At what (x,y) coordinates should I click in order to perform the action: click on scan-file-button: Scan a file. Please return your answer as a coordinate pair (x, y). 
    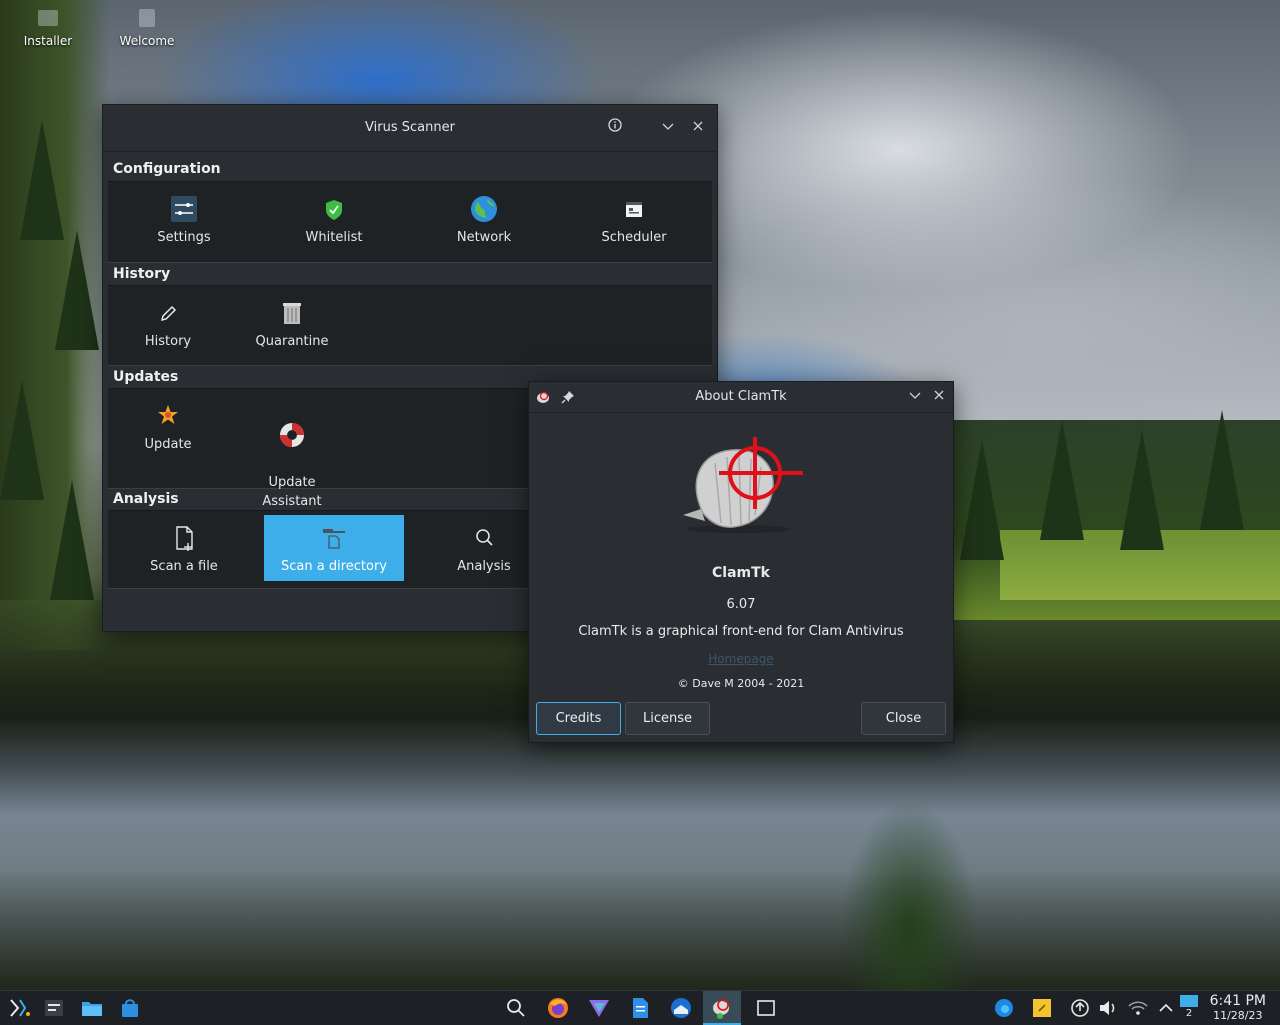
    Looking at the image, I should click on (184, 548).